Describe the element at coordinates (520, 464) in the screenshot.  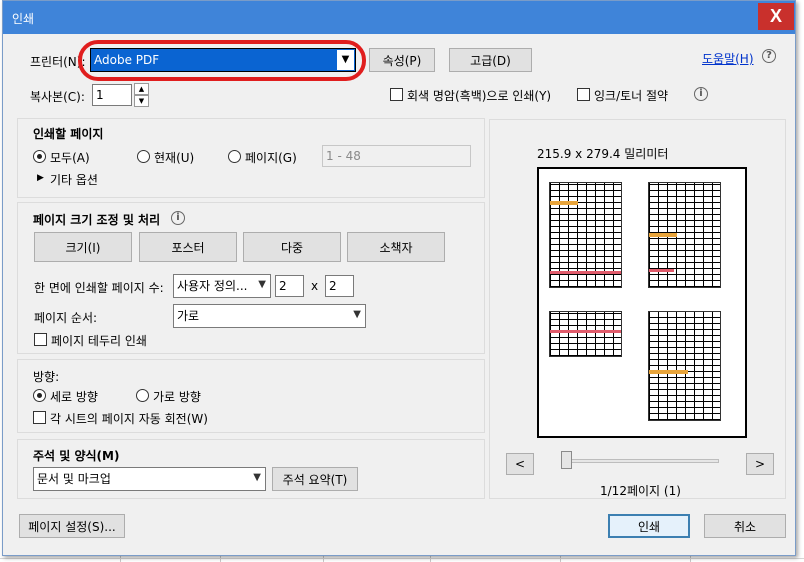
I see `previous-page-button: <` at that location.